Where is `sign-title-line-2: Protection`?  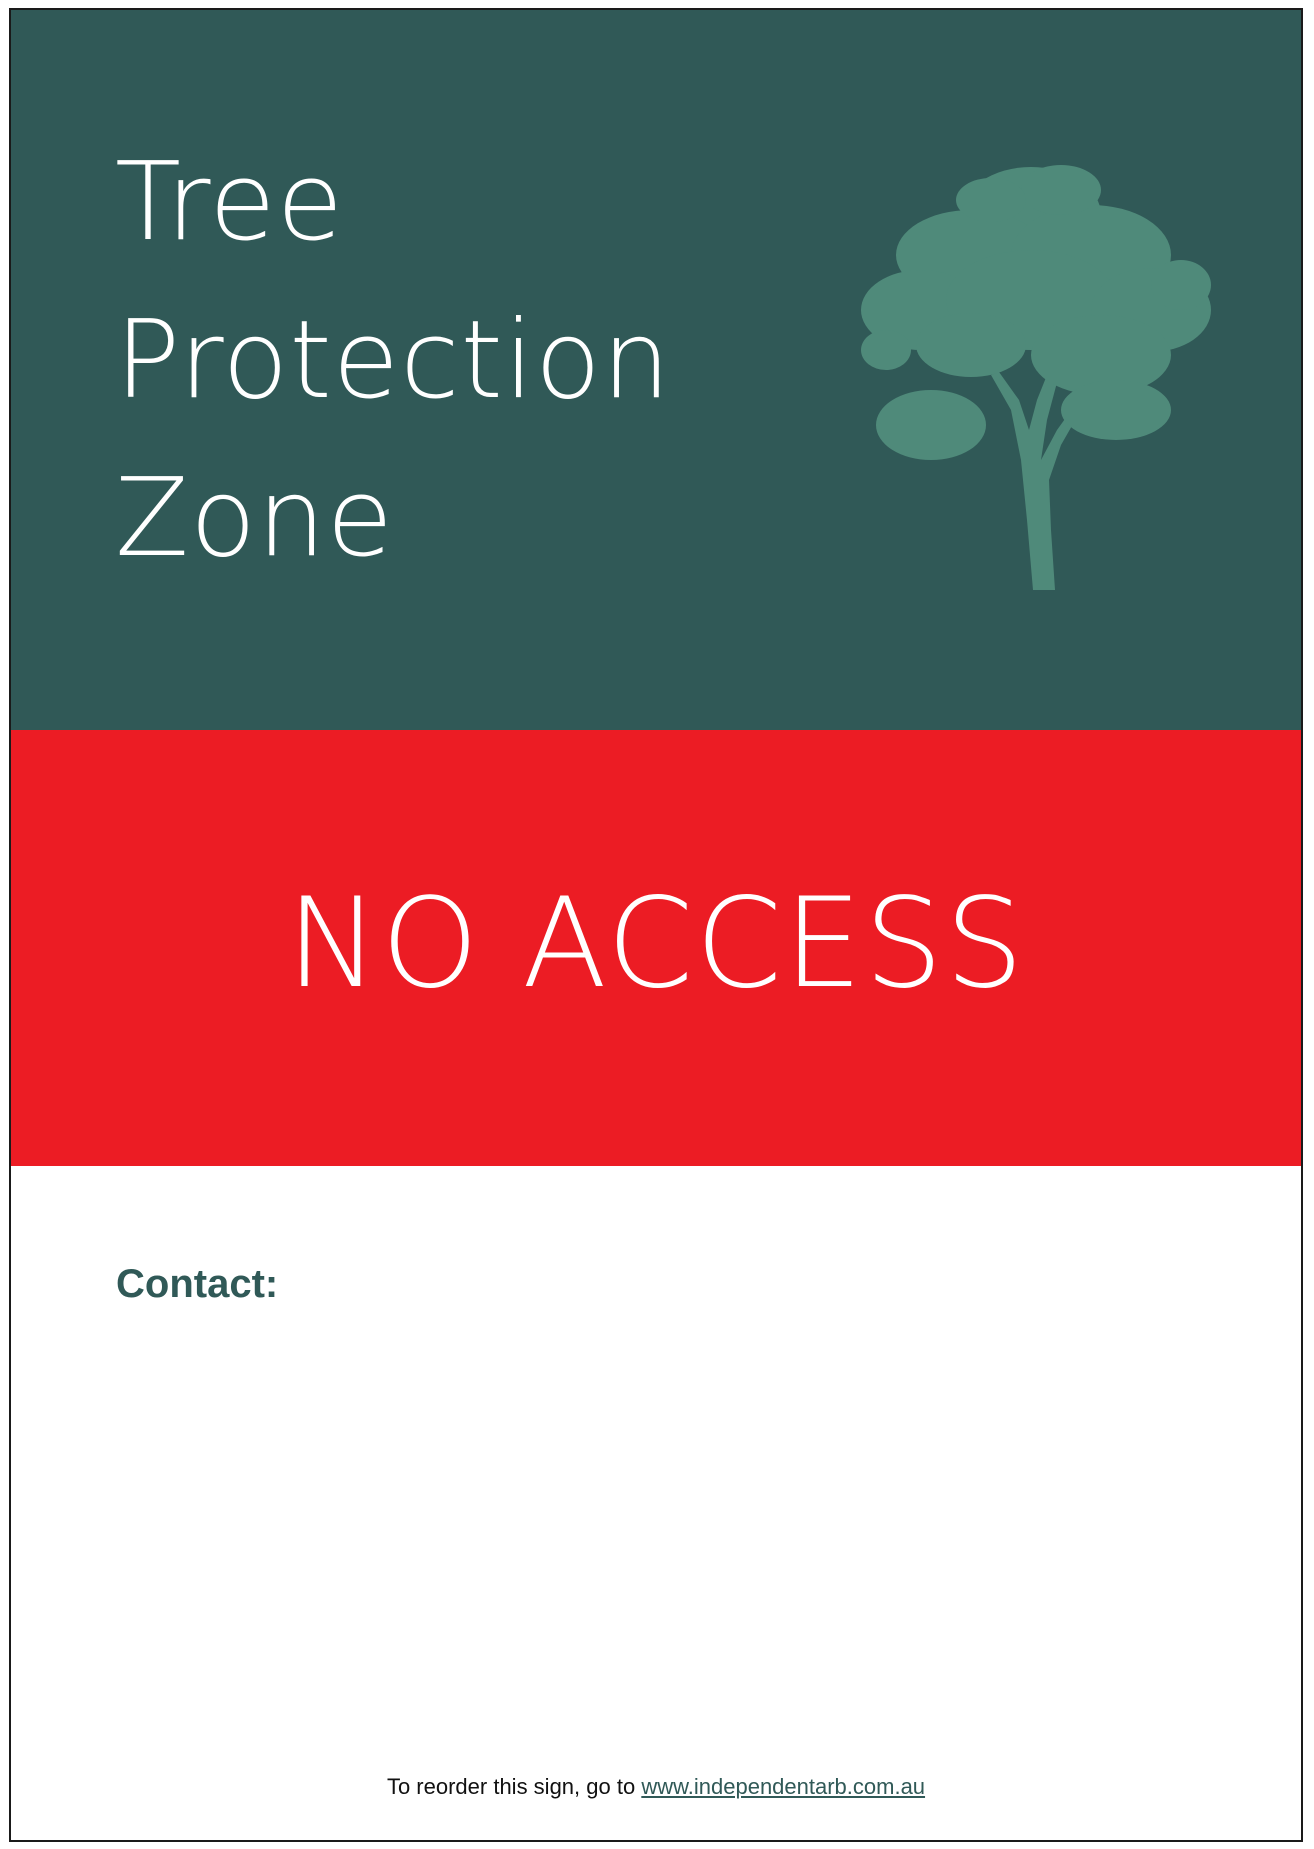
sign-title-line-2: Protection is located at coordinates (393, 360).